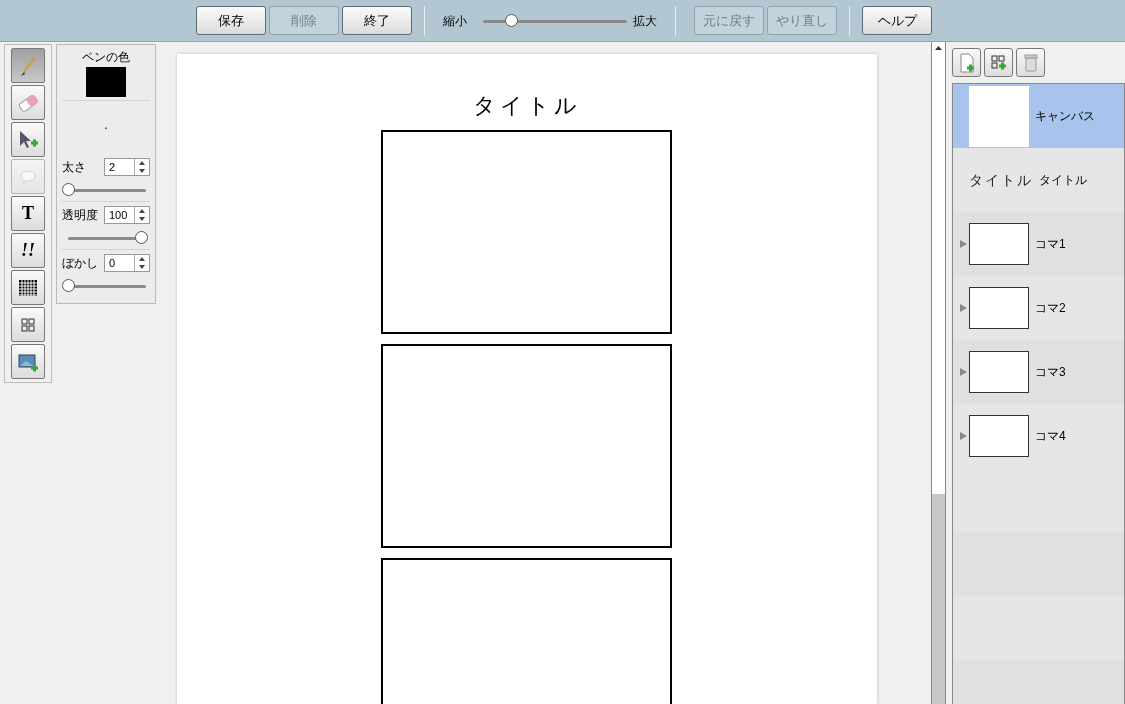 Image resolution: width=1125 pixels, height=704 pixels. I want to click on layer-item: キャンバス, so click(1038, 116).